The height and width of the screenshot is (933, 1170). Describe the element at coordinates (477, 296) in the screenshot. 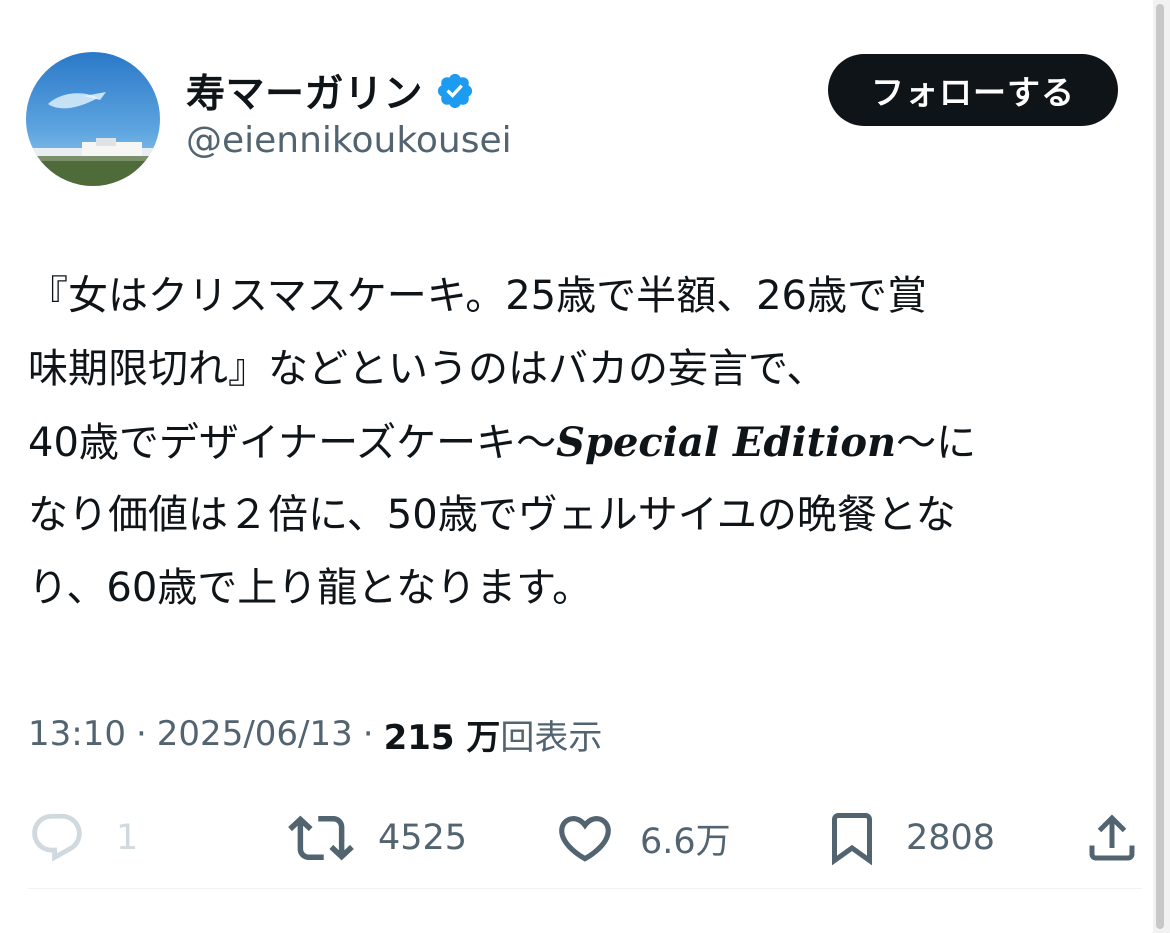

I see `tweet-text-line: 『女はクリスマスケーキ。25歳で半額、26歳で賞` at that location.